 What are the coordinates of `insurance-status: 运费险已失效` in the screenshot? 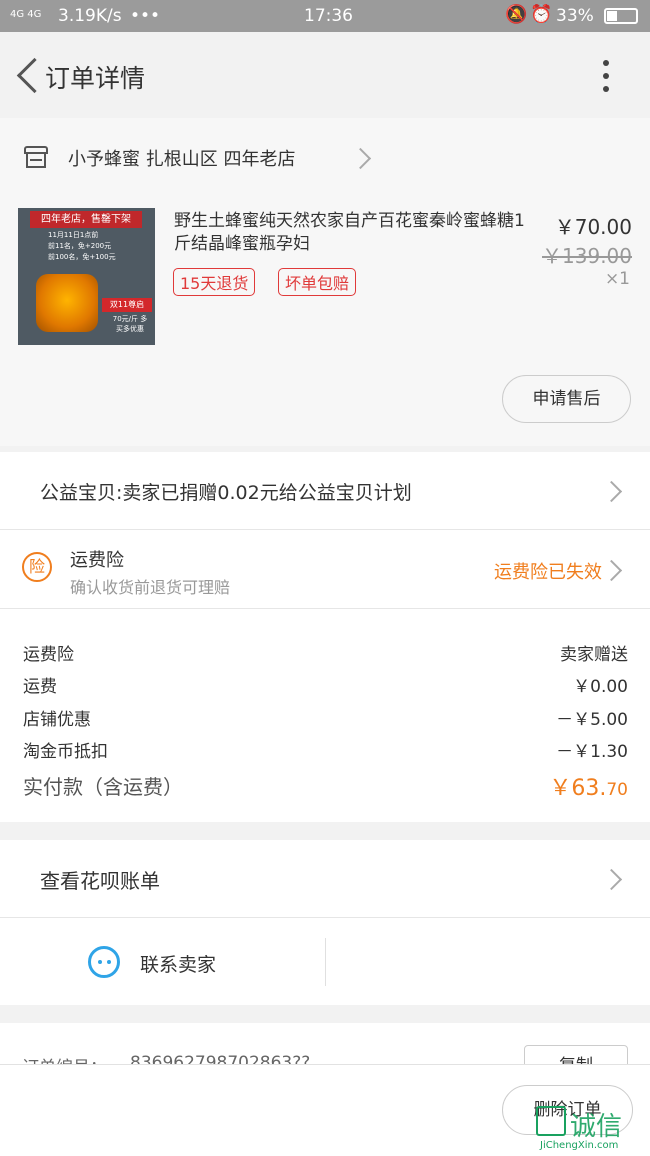 It's located at (548, 572).